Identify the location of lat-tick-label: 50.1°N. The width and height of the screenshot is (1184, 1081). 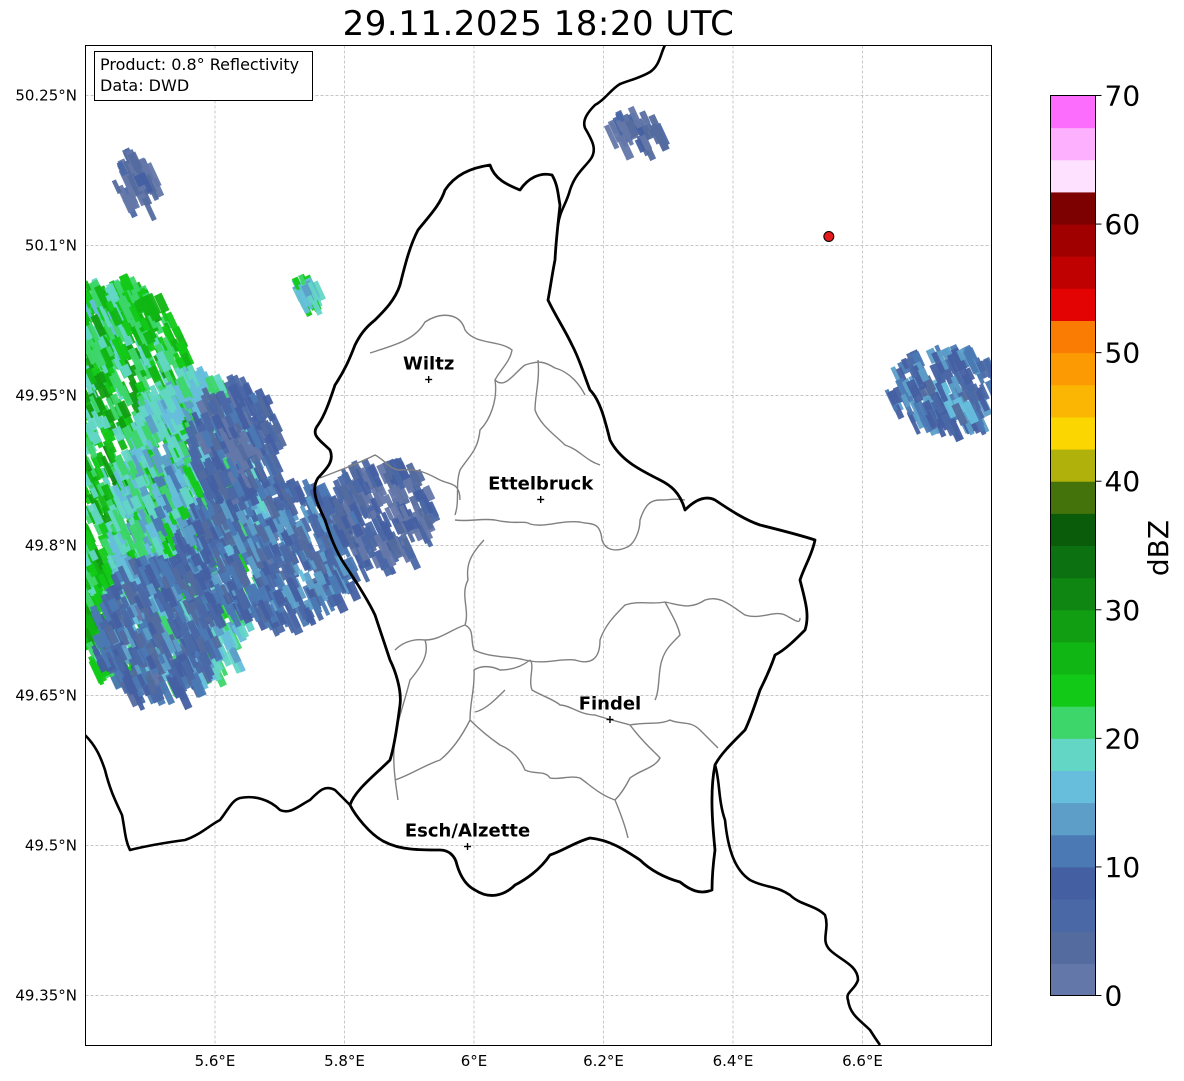
(51, 246).